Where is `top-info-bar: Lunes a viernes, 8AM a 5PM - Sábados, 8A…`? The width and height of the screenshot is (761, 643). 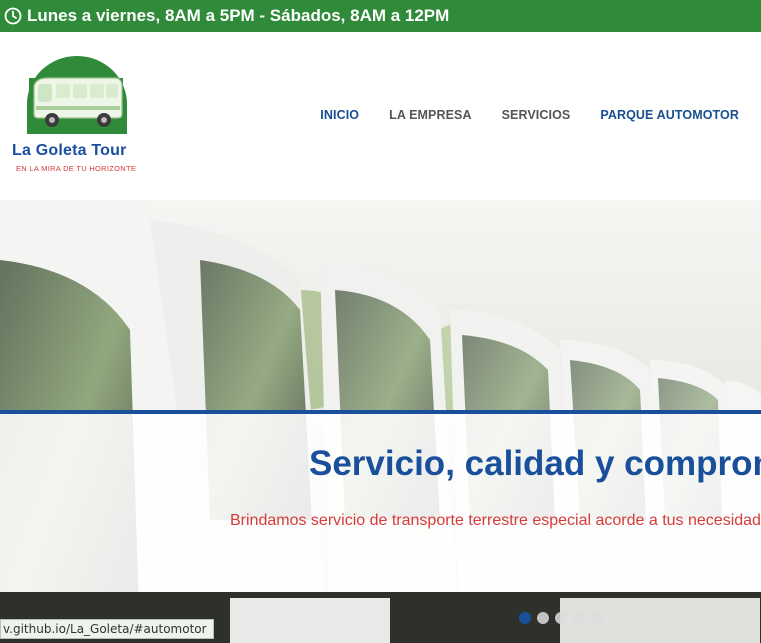 top-info-bar: Lunes a viernes, 8AM a 5PM - Sábados, 8A… is located at coordinates (380, 16).